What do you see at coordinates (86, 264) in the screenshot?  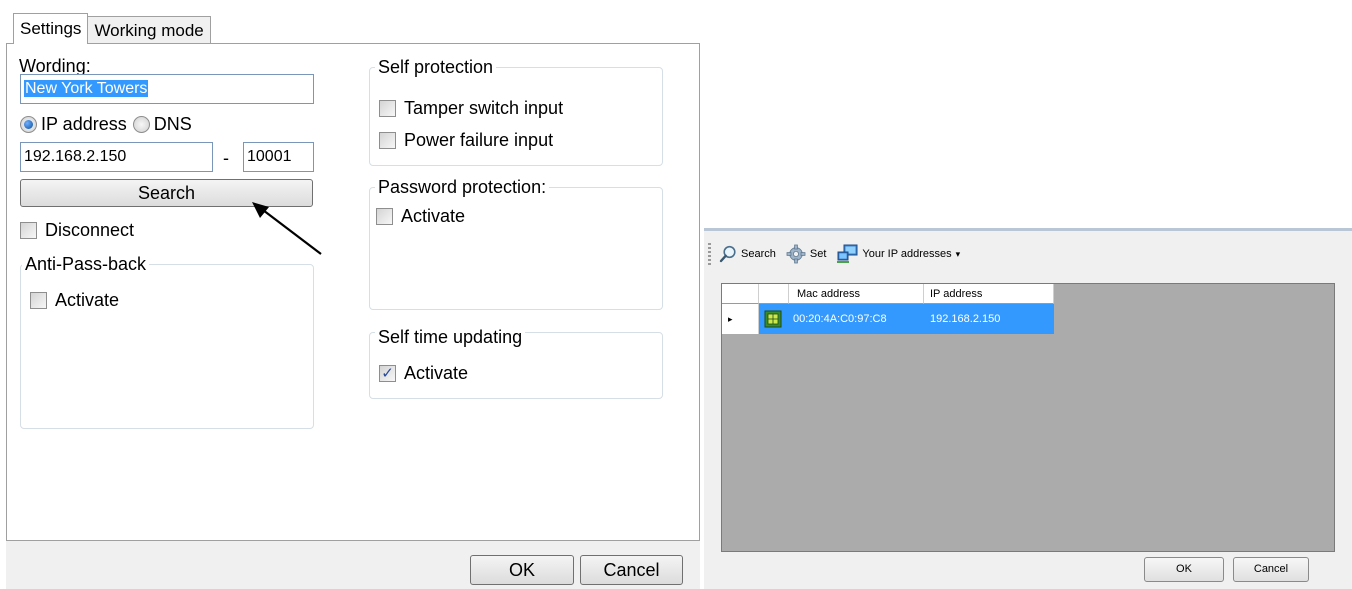 I see `anti-pass-back-title: Anti-Pass-back` at bounding box center [86, 264].